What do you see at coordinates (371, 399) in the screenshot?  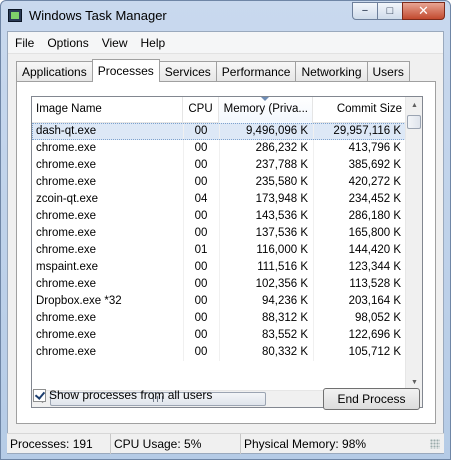 I see `end-process-button: End Process` at bounding box center [371, 399].